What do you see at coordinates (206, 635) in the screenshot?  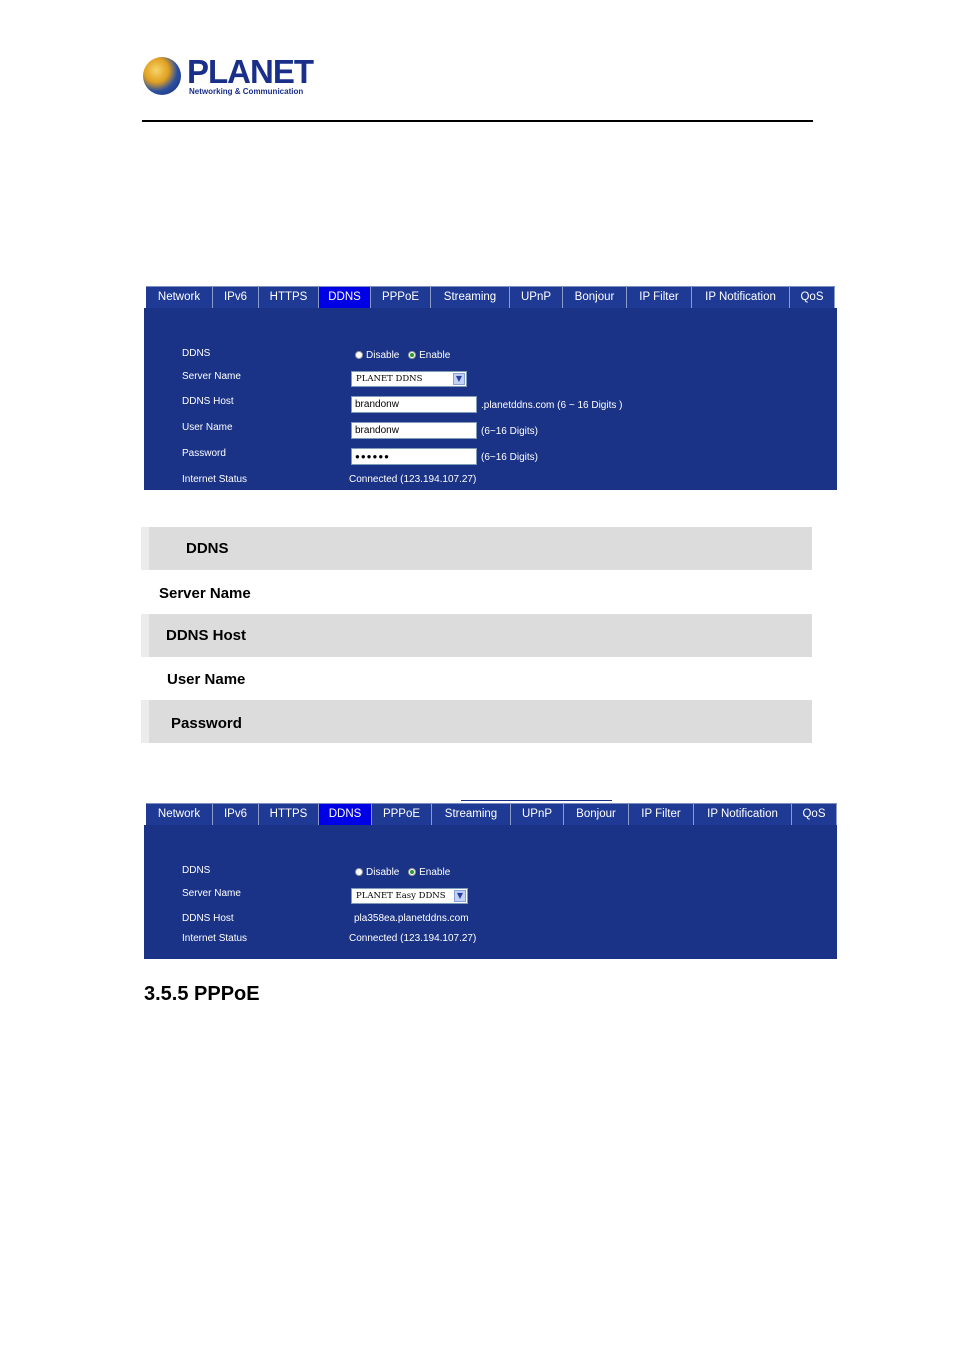 I see `desc-label-ddns-host: DDNS Host` at bounding box center [206, 635].